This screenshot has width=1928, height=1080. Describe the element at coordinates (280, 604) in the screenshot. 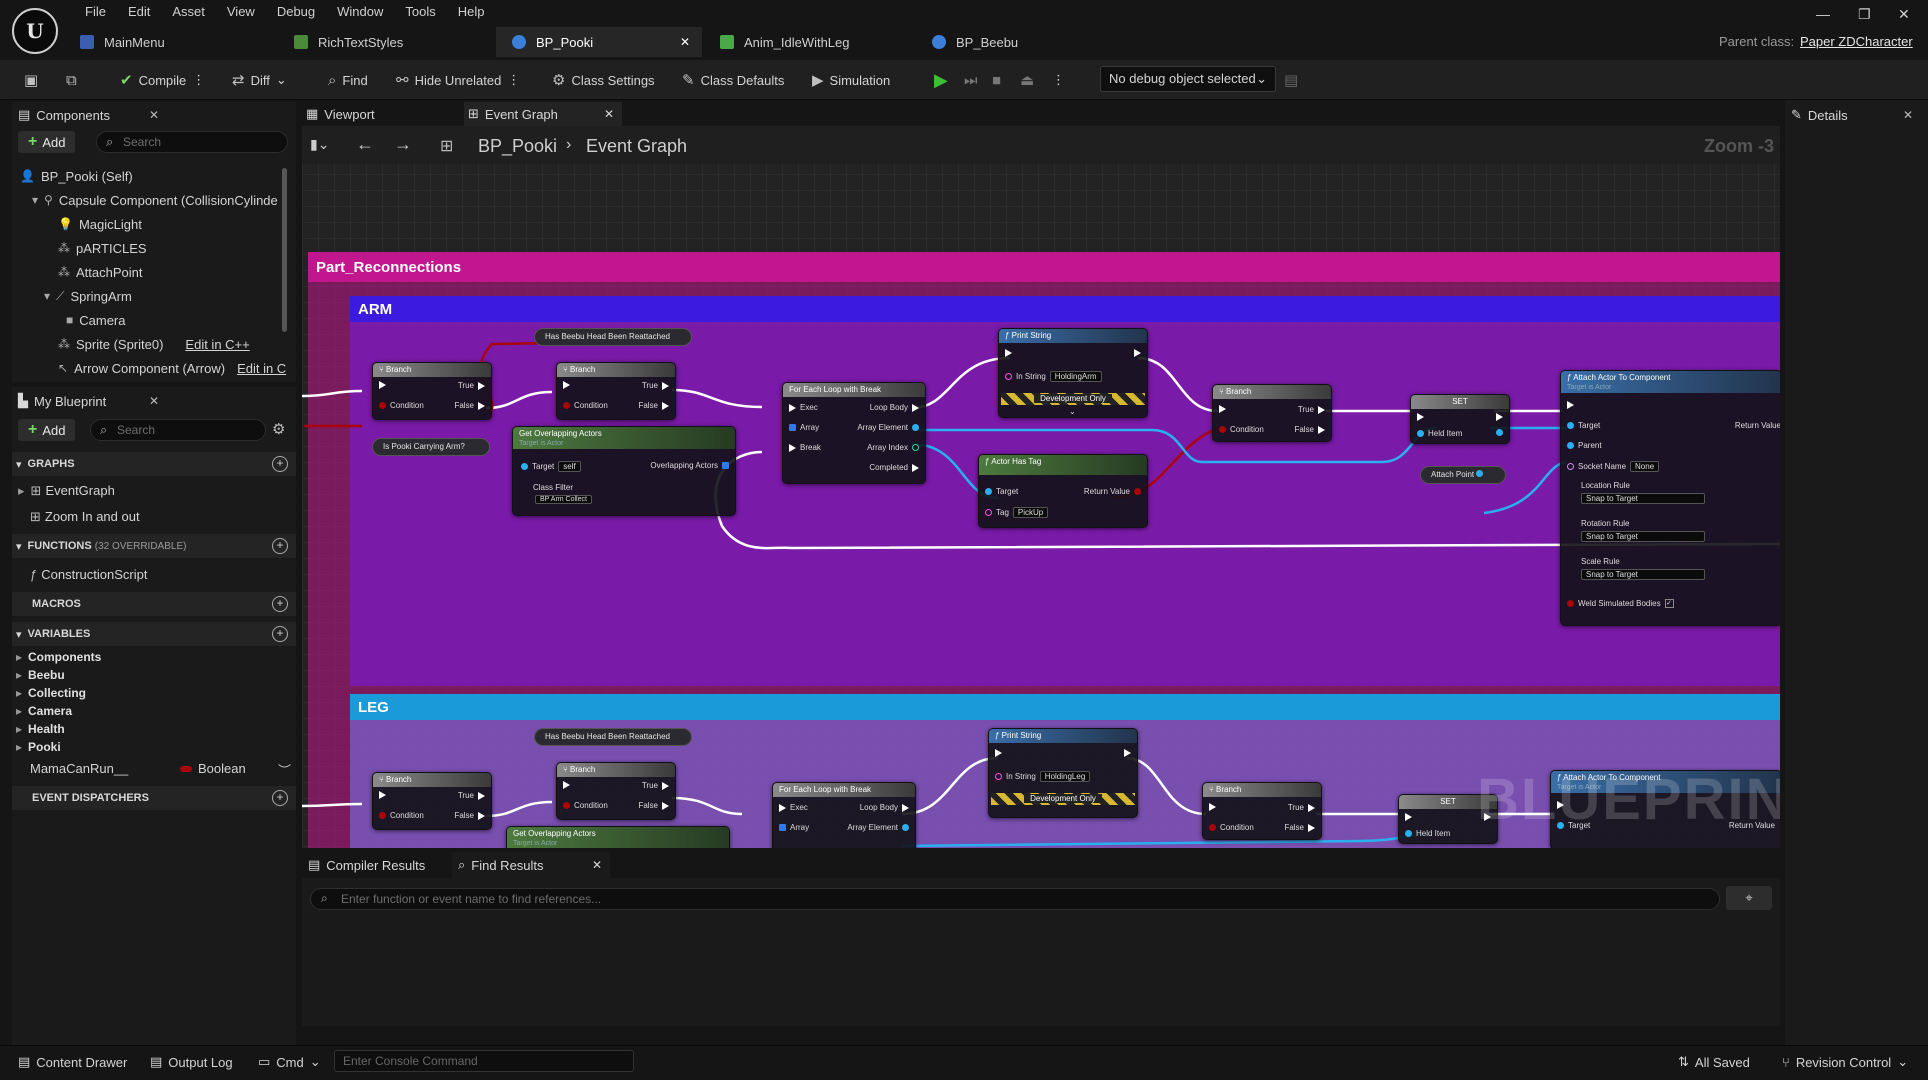

I see `add-macro-icon: +` at that location.